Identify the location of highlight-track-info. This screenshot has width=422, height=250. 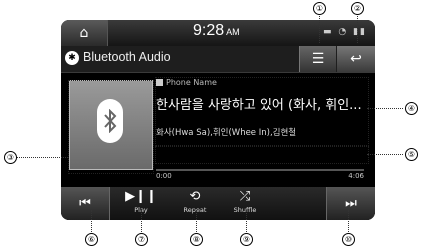
(262, 111).